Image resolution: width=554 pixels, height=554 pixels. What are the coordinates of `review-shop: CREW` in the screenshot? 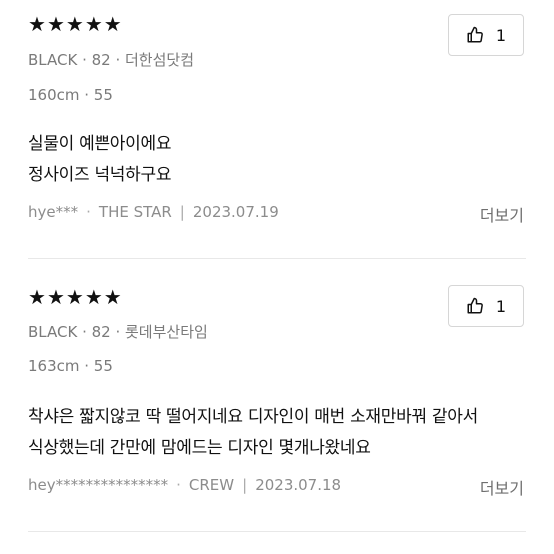 It's located at (211, 485).